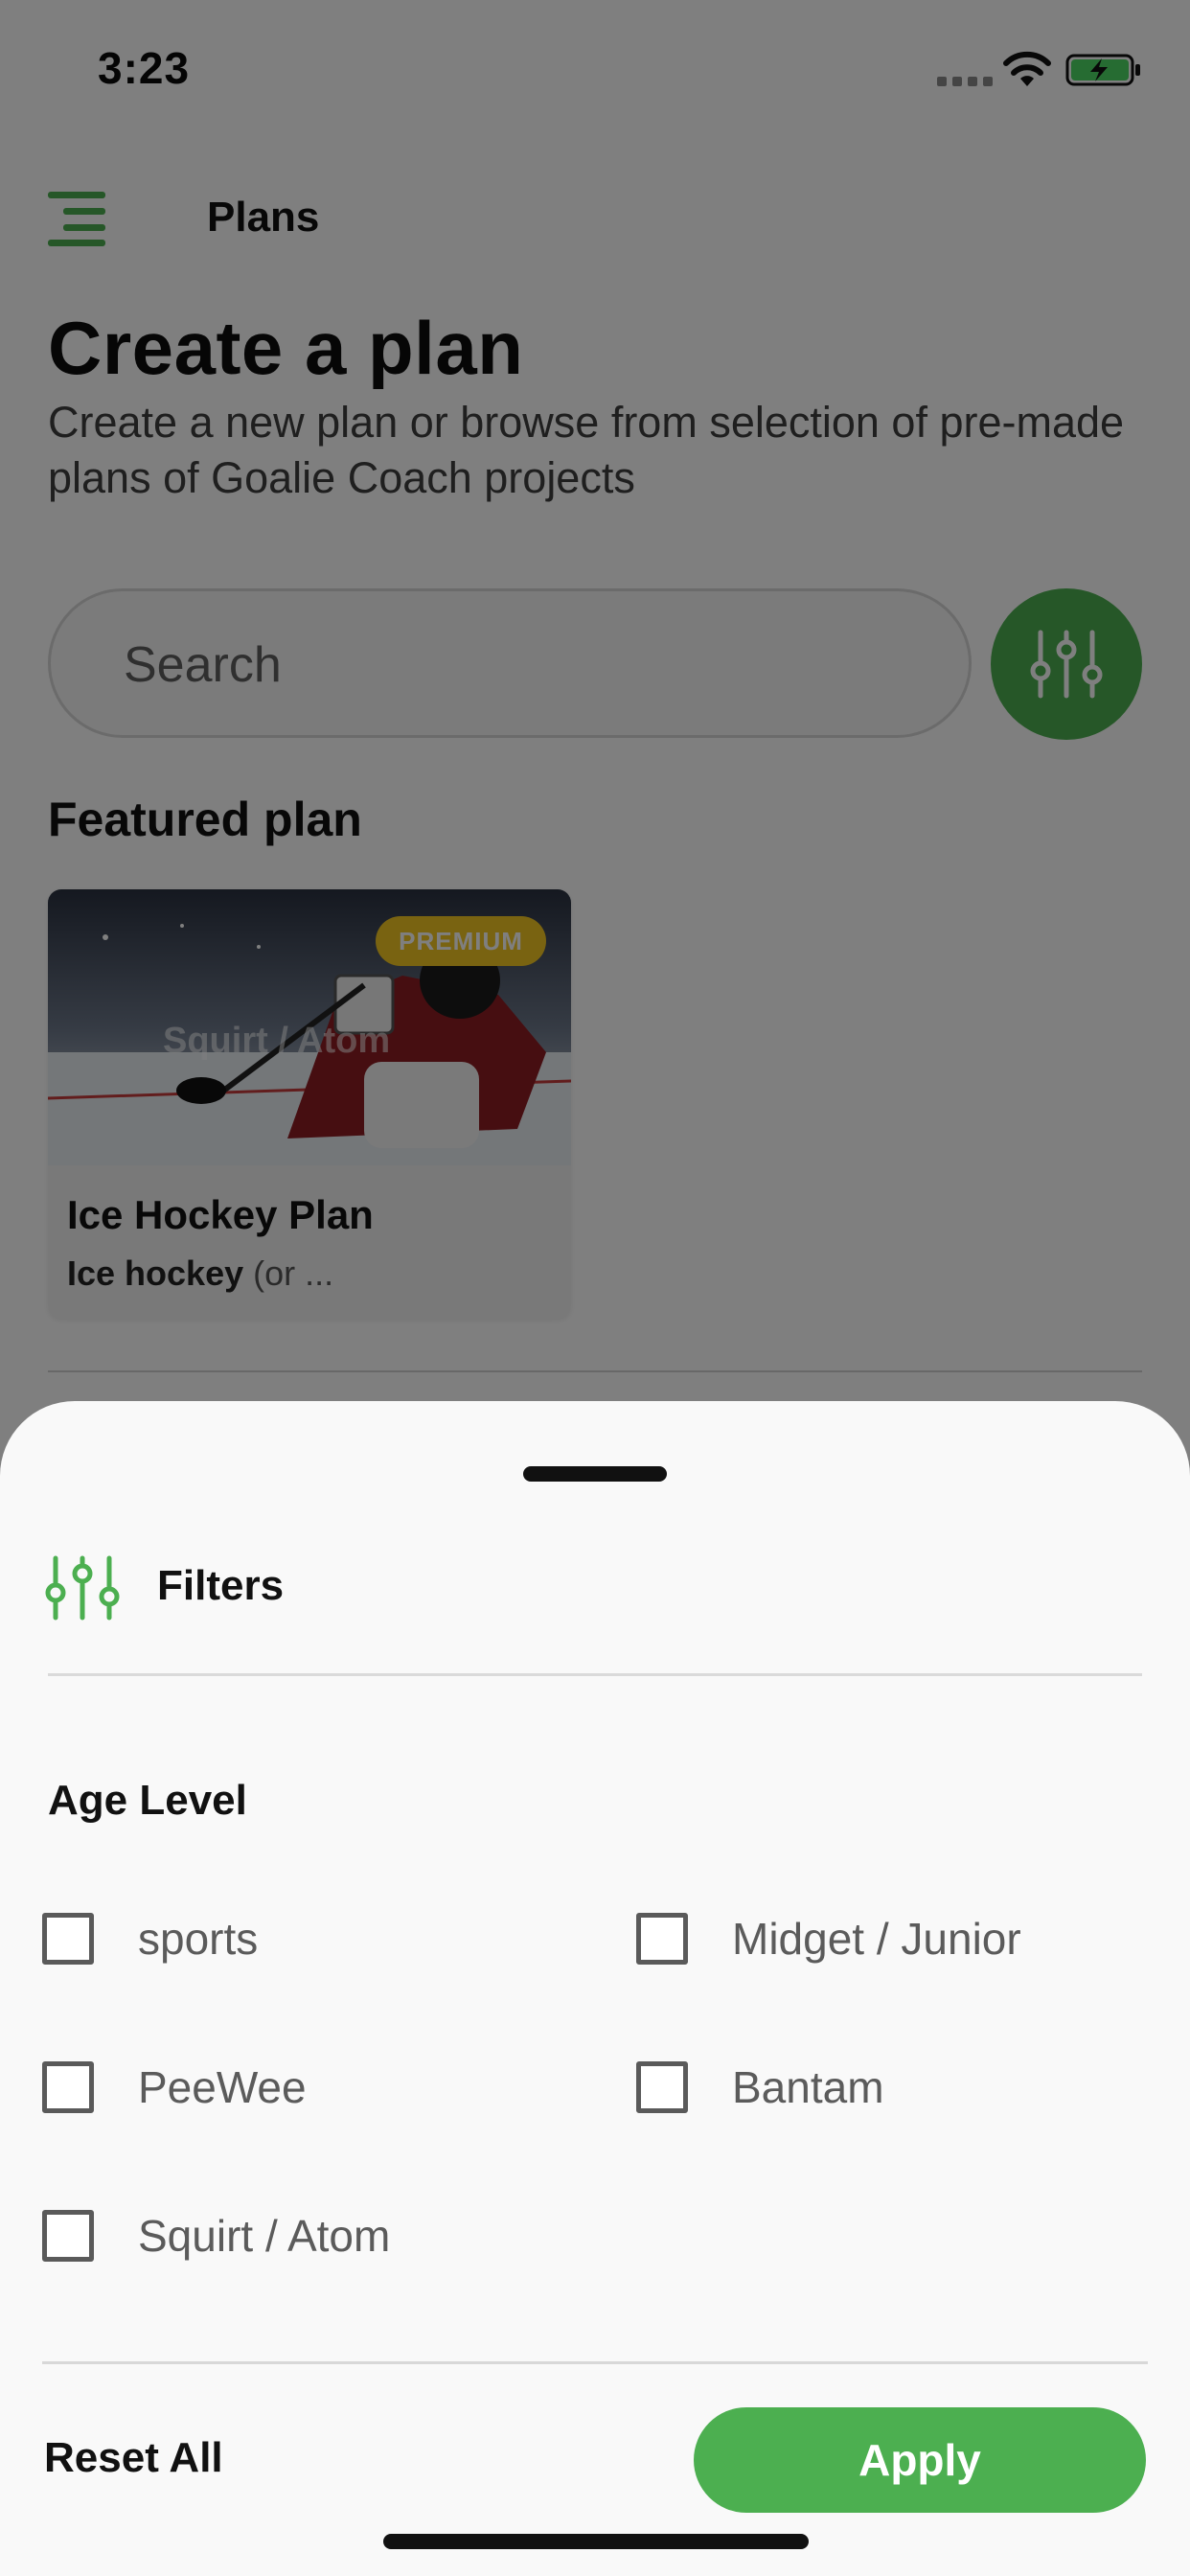 The height and width of the screenshot is (2576, 1190). Describe the element at coordinates (264, 2236) in the screenshot. I see `option-label: Squirt / Atom` at that location.